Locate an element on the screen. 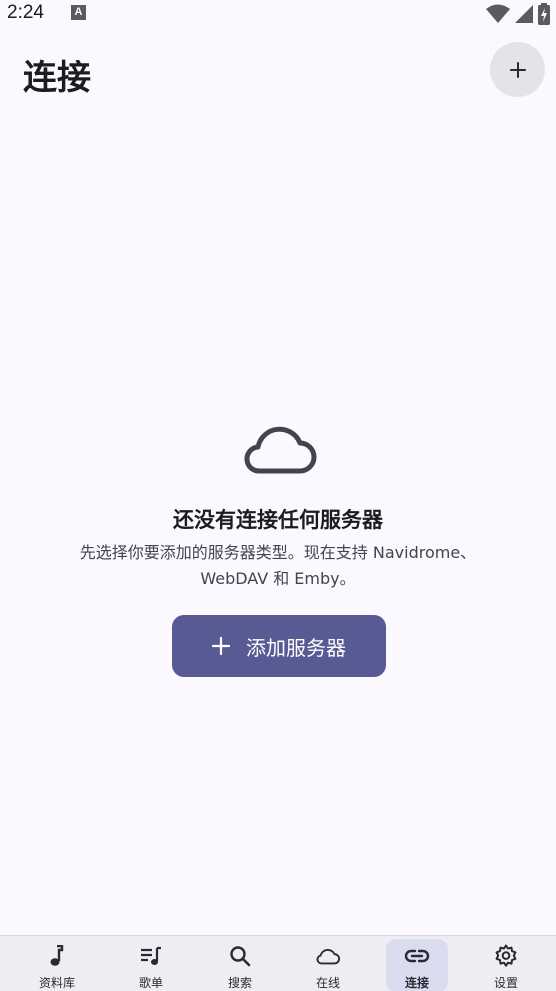  playlist-icon is located at coordinates (151, 956).